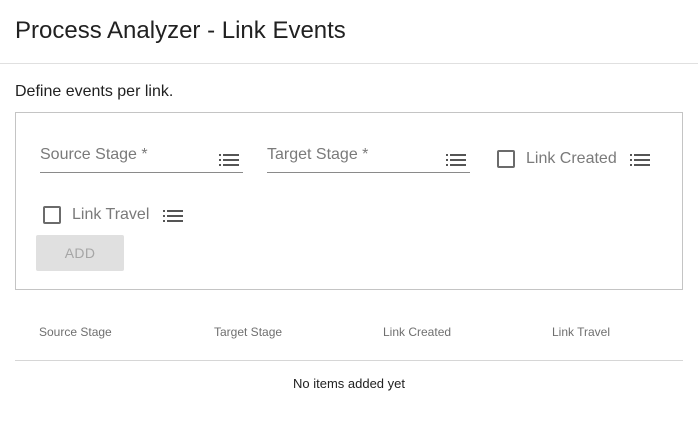 The height and width of the screenshot is (422, 698). Describe the element at coordinates (248, 332) in the screenshot. I see `column-header-target-stage: Target Stage` at that location.